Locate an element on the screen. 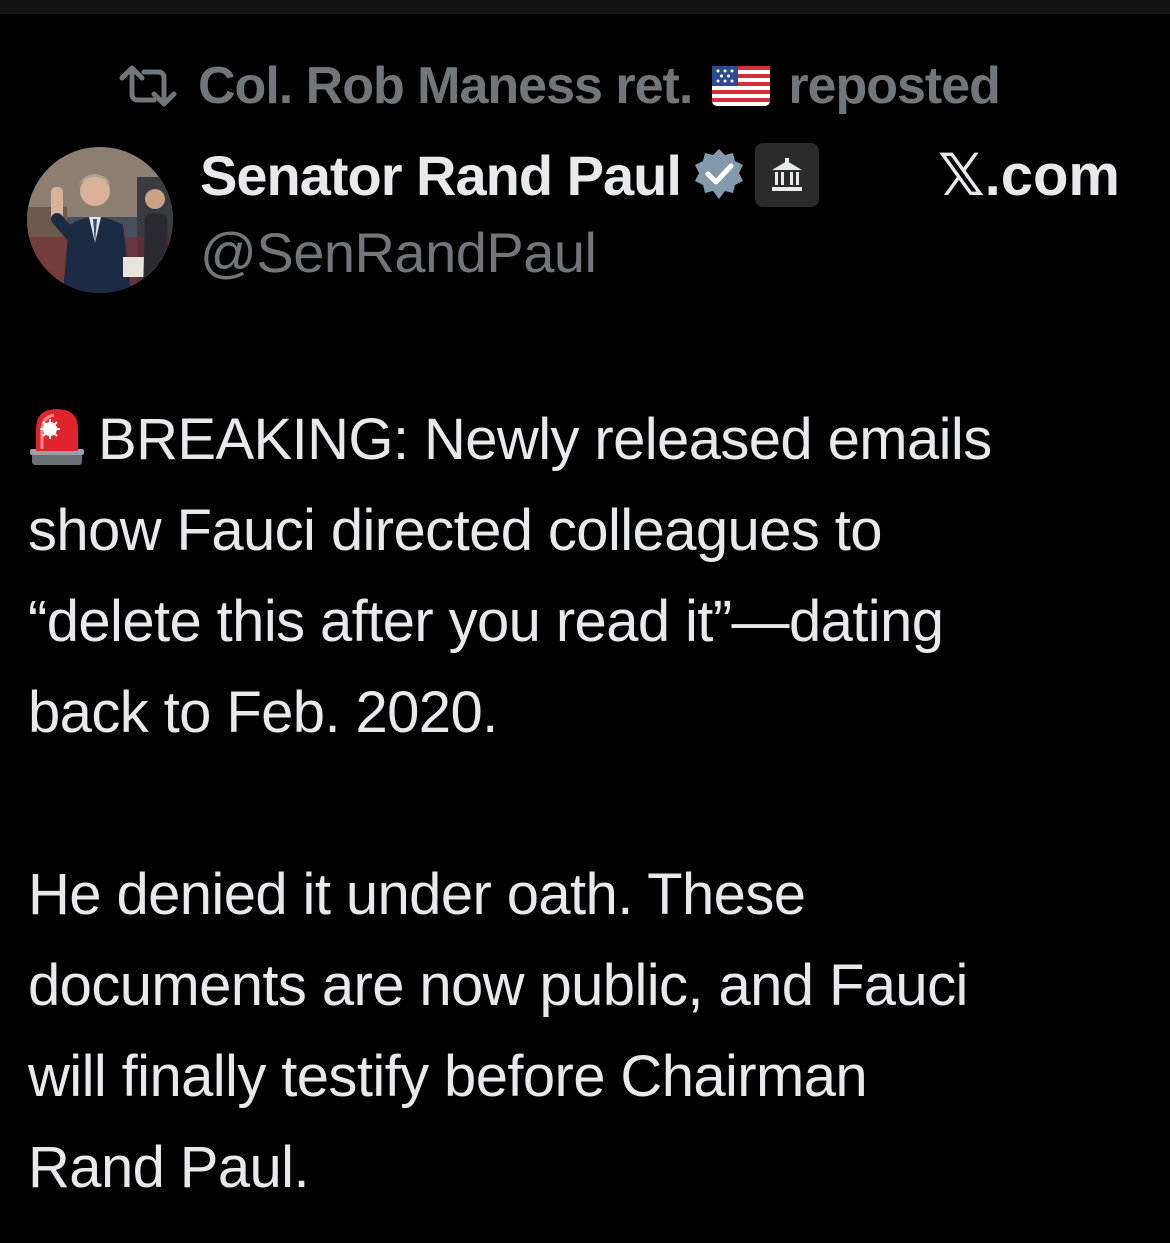 The image size is (1170, 1243). rotating-light-icon is located at coordinates (57, 437).